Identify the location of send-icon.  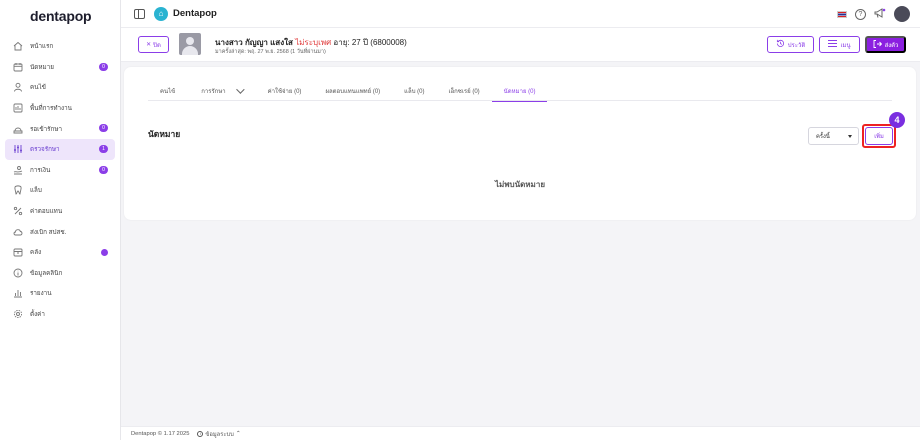
(877, 44).